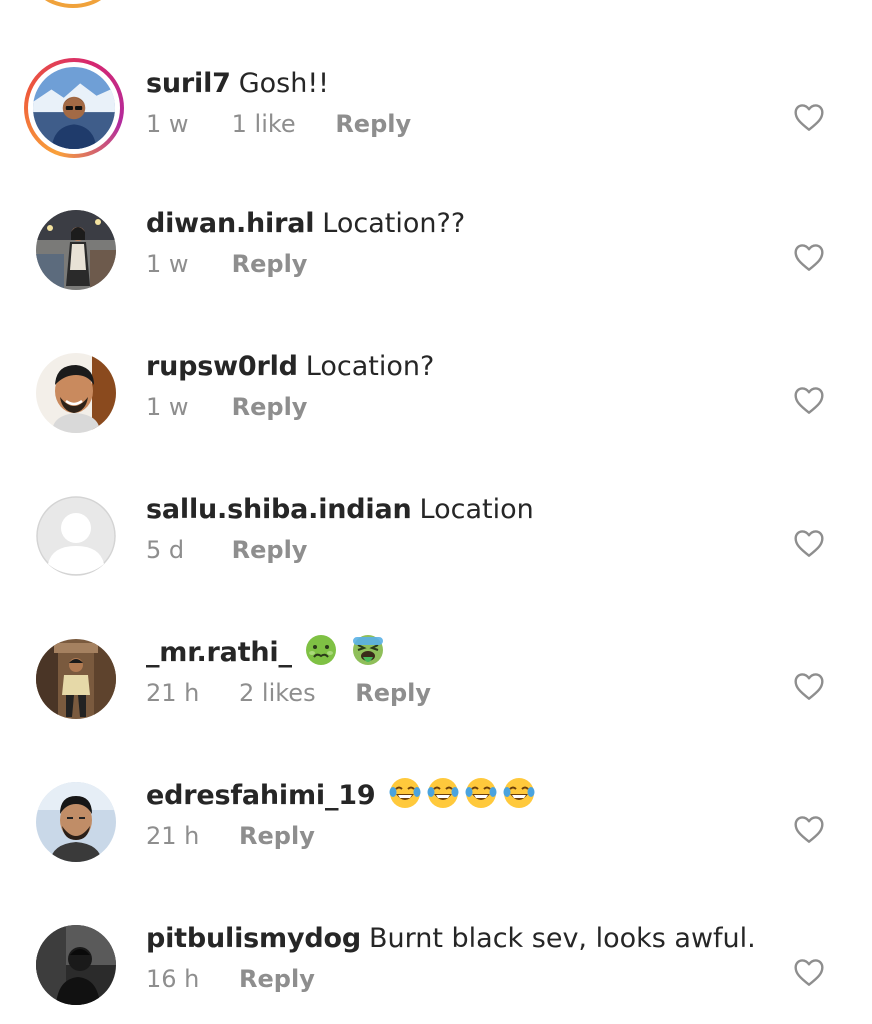  Describe the element at coordinates (76, 536) in the screenshot. I see `avatar-default` at that location.